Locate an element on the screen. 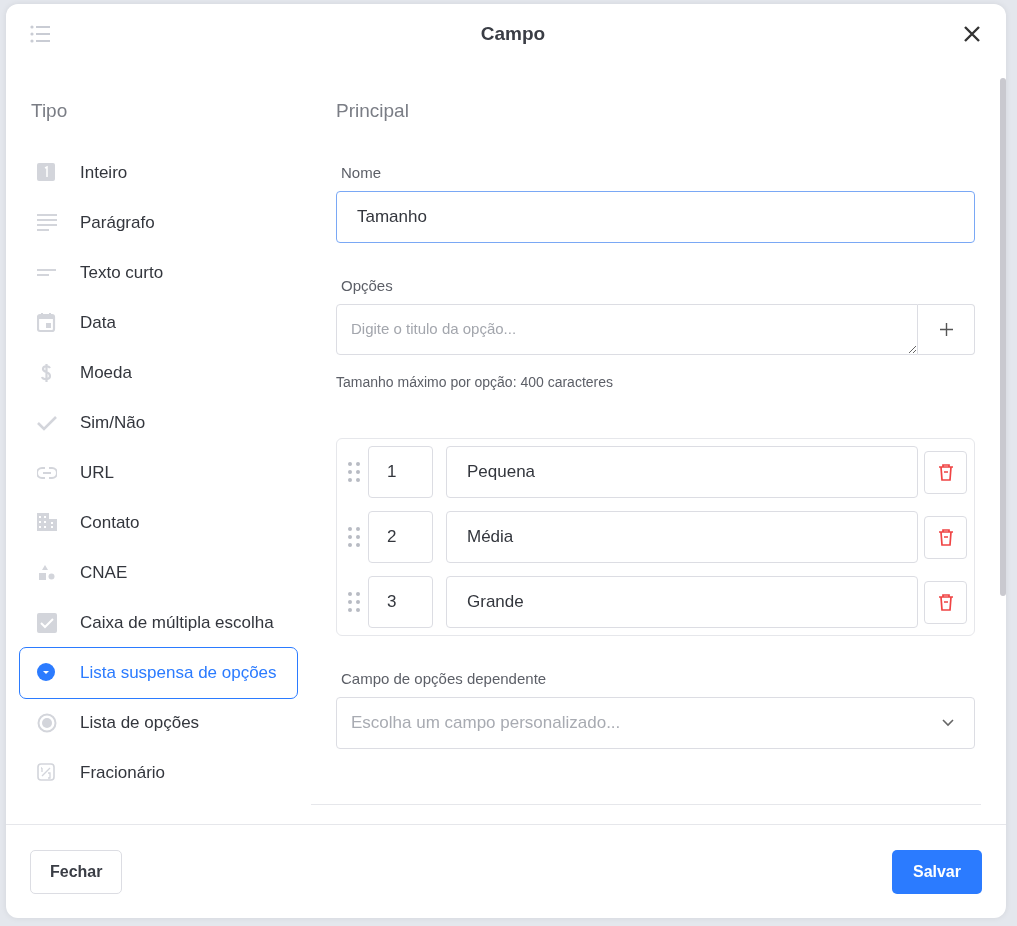 The width and height of the screenshot is (1017, 926). section-heading: Principal is located at coordinates (373, 111).